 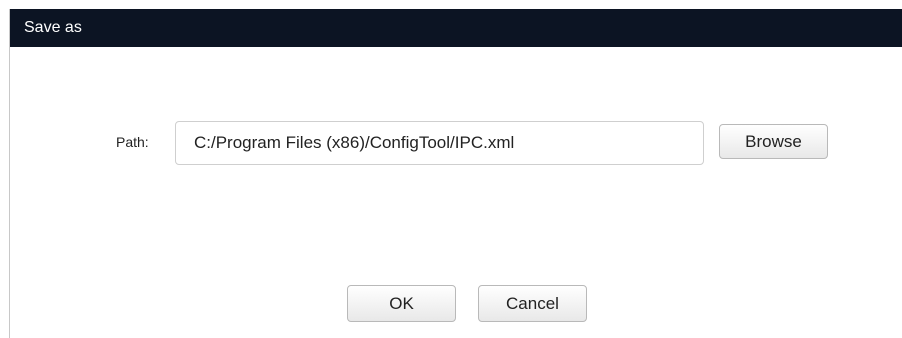 What do you see at coordinates (773, 141) in the screenshot?
I see `browse-button: Browse` at bounding box center [773, 141].